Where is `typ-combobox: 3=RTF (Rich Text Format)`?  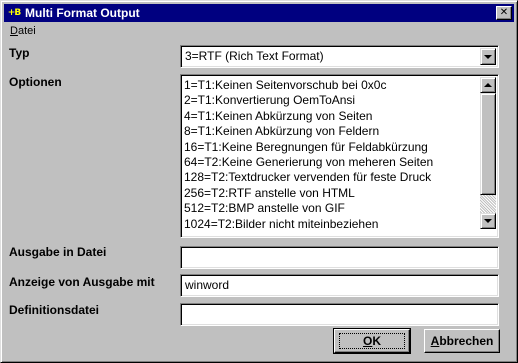 typ-combobox: 3=RTF (Rich Text Format) is located at coordinates (339, 56).